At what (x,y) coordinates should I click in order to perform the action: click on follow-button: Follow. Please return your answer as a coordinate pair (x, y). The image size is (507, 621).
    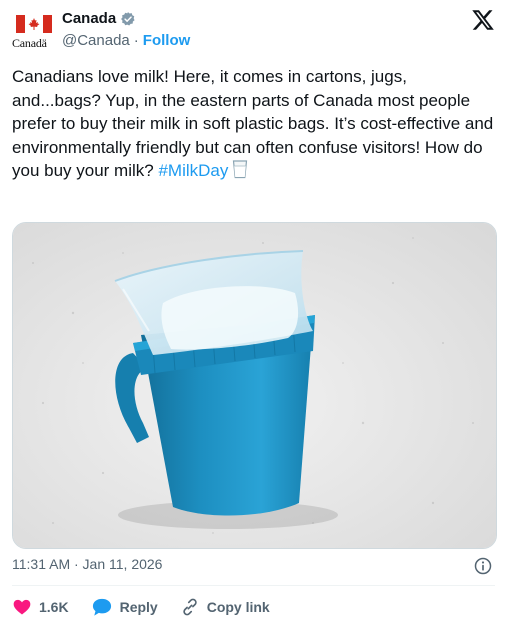
    Looking at the image, I should click on (167, 40).